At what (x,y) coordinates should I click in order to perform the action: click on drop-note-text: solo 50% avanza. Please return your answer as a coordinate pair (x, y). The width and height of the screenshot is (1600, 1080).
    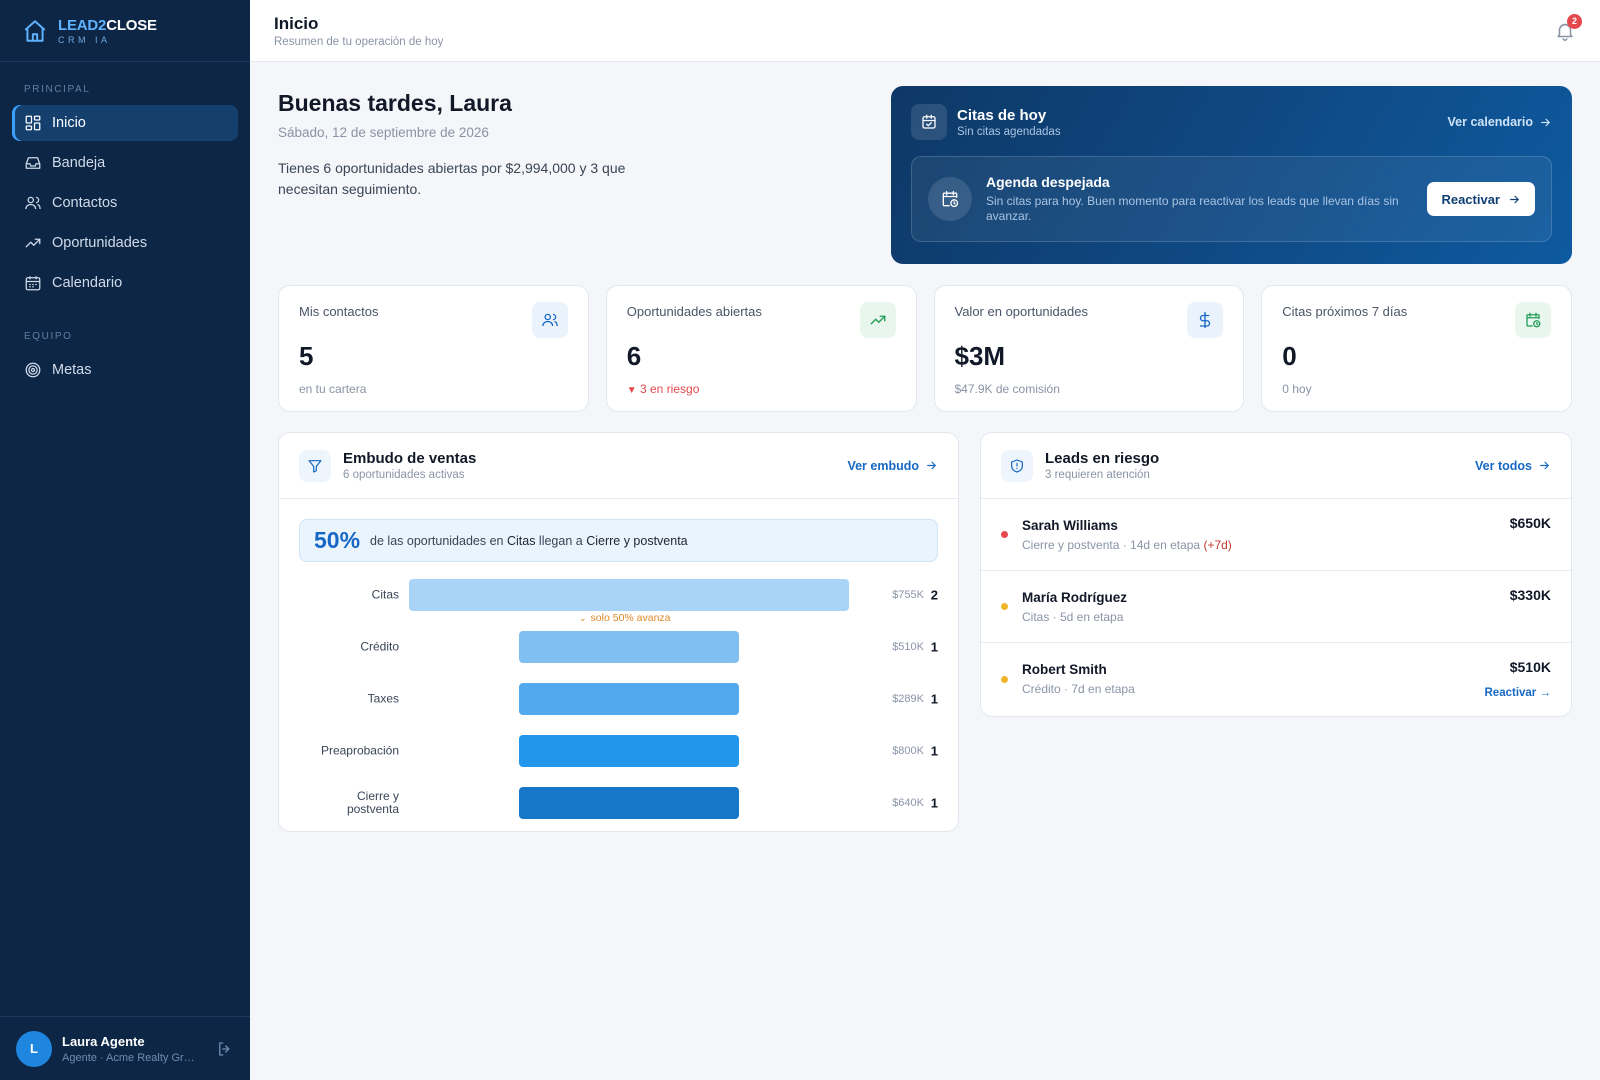
    Looking at the image, I should click on (630, 618).